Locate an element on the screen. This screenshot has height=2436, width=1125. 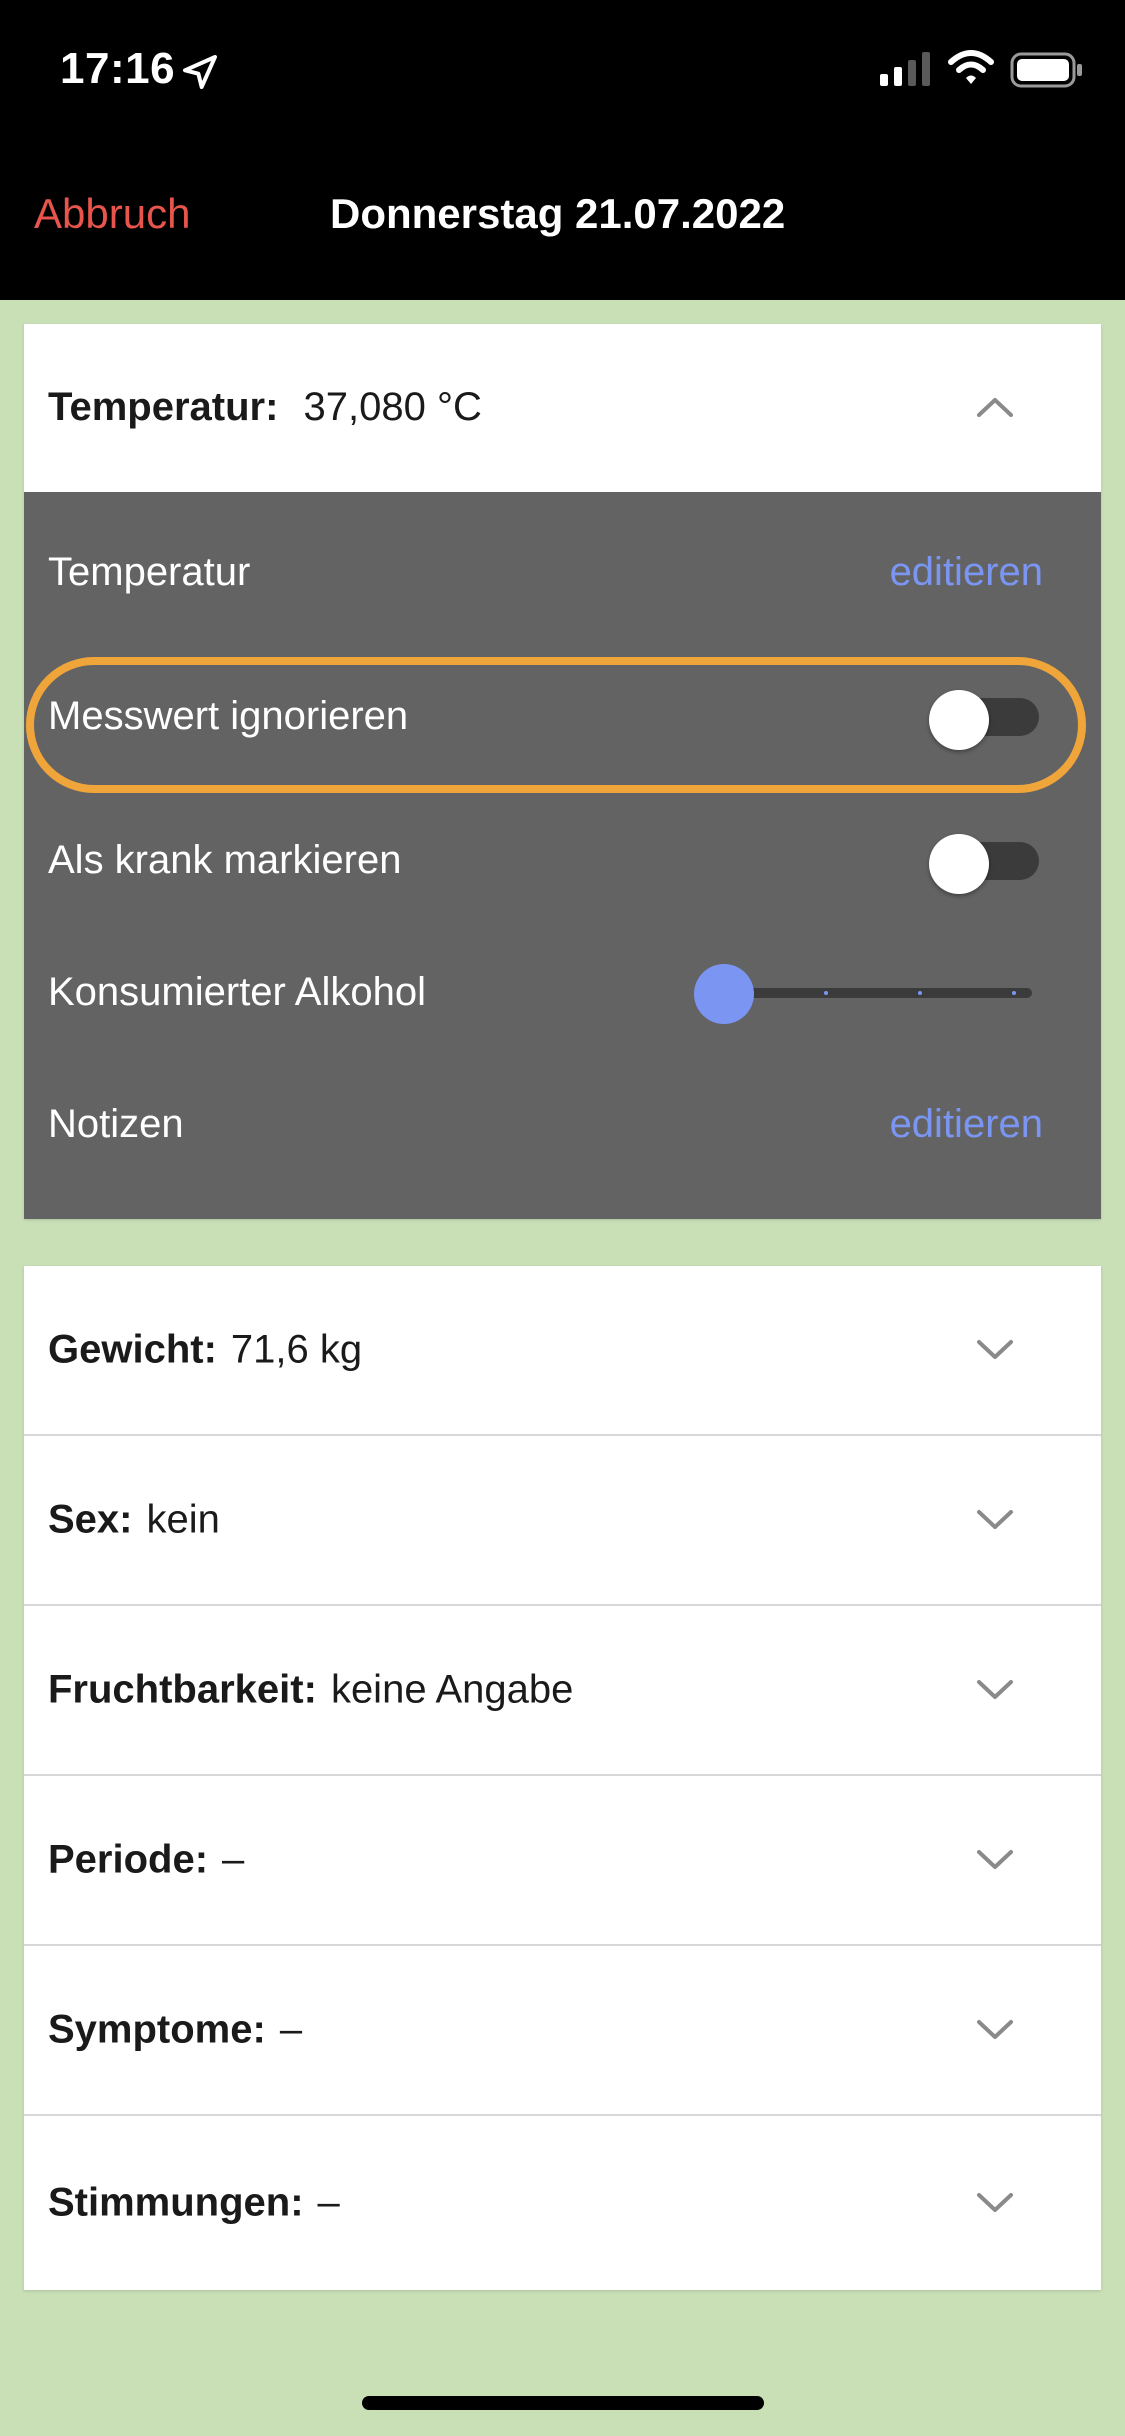
list-item-period: Periode: – is located at coordinates (562, 1861).